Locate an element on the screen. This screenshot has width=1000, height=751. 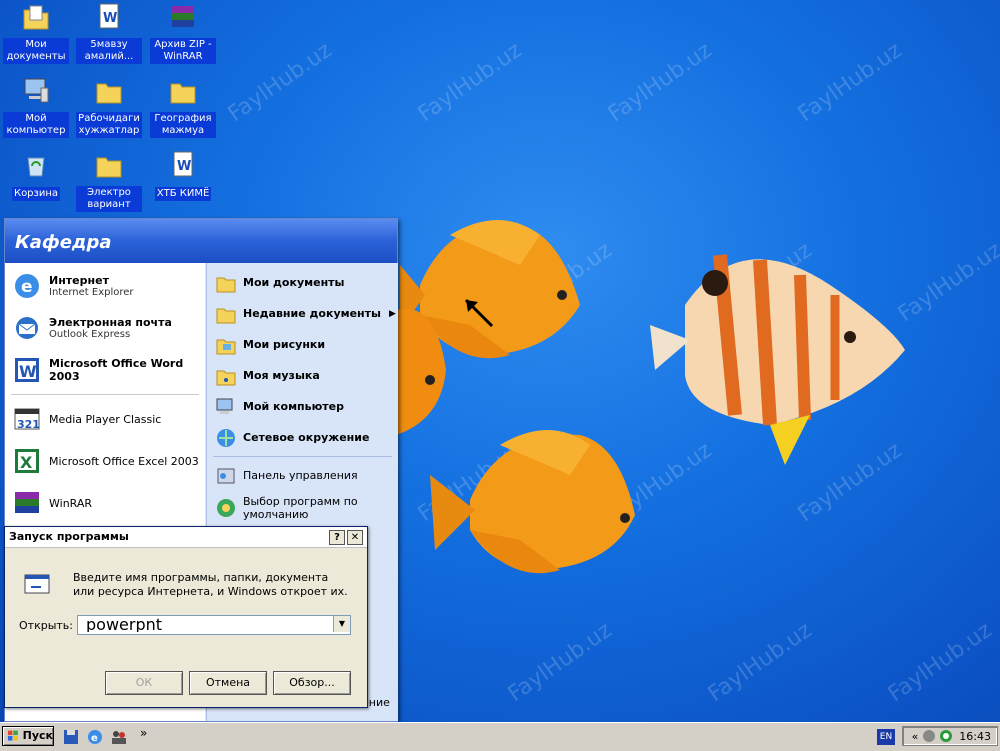
volume-icon is located at coordinates (929, 736).